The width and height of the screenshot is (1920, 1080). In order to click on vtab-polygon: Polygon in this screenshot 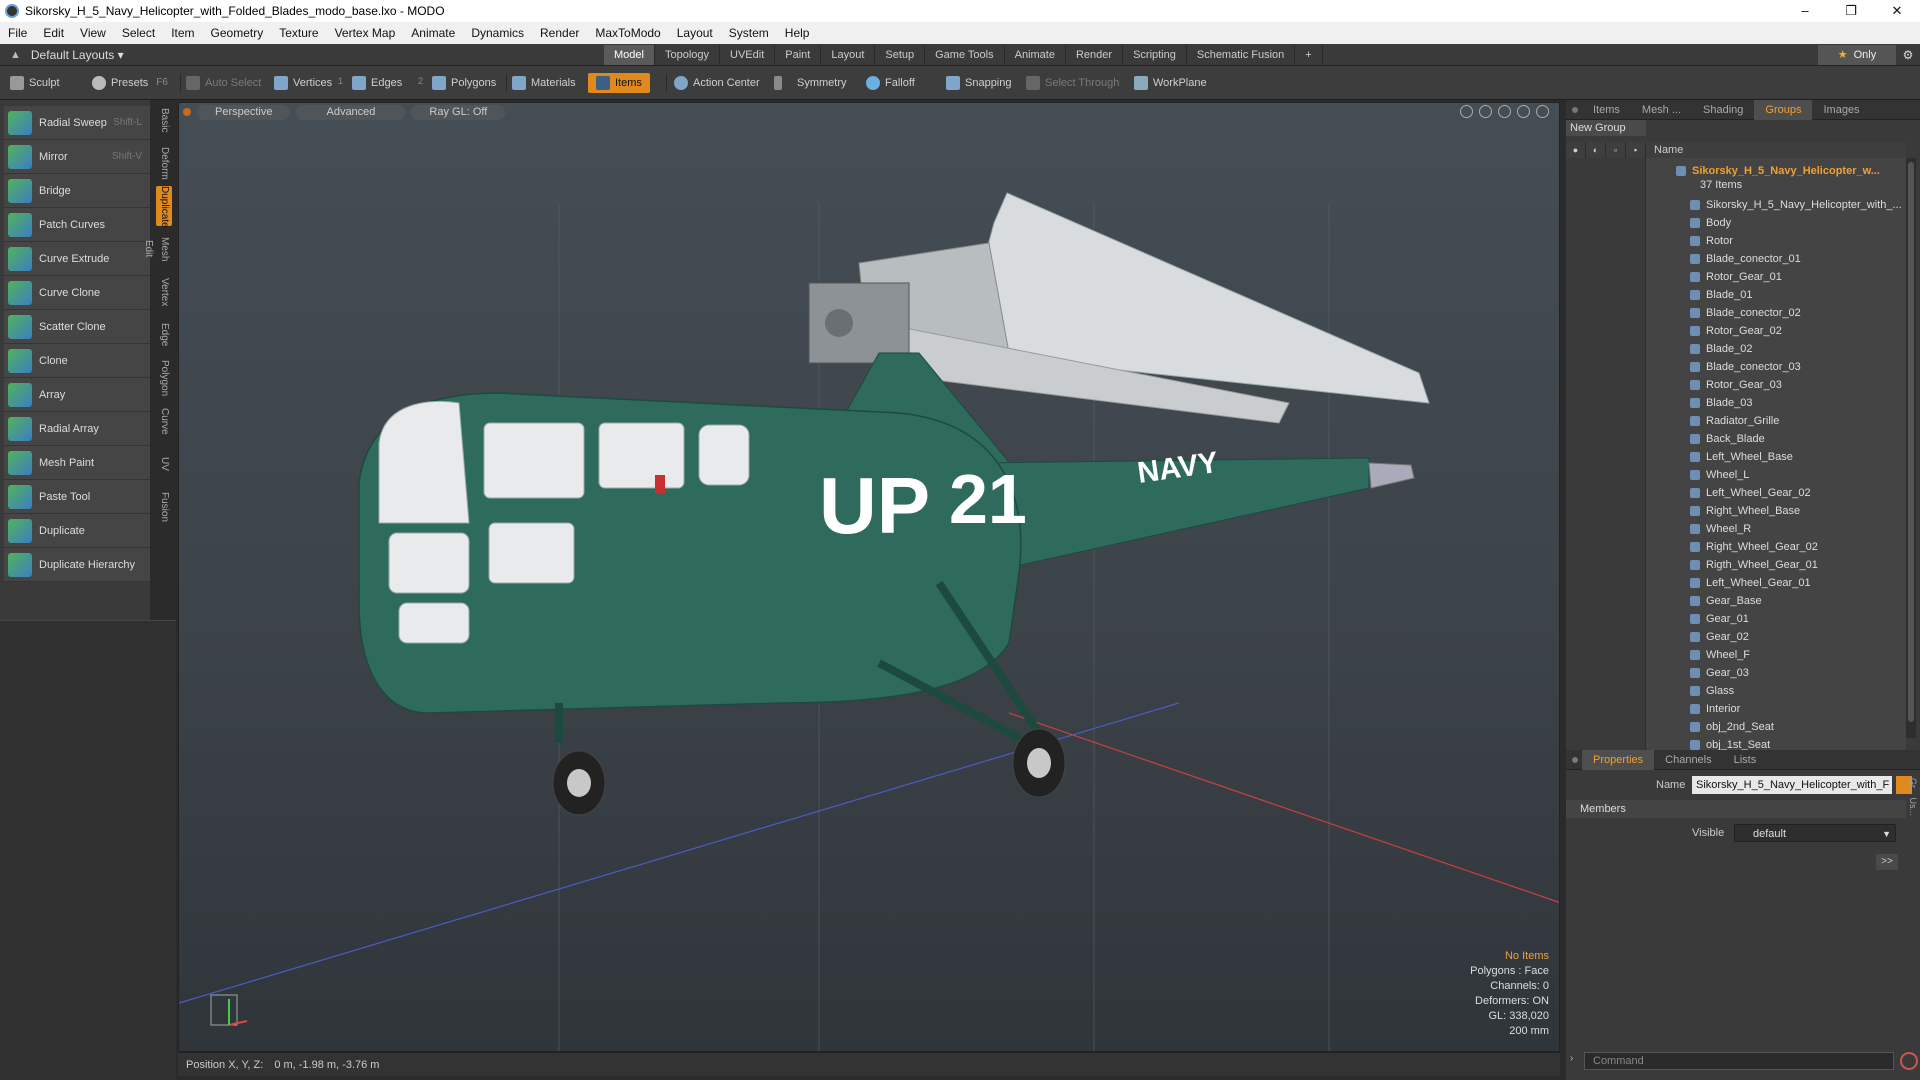, I will do `click(164, 378)`.